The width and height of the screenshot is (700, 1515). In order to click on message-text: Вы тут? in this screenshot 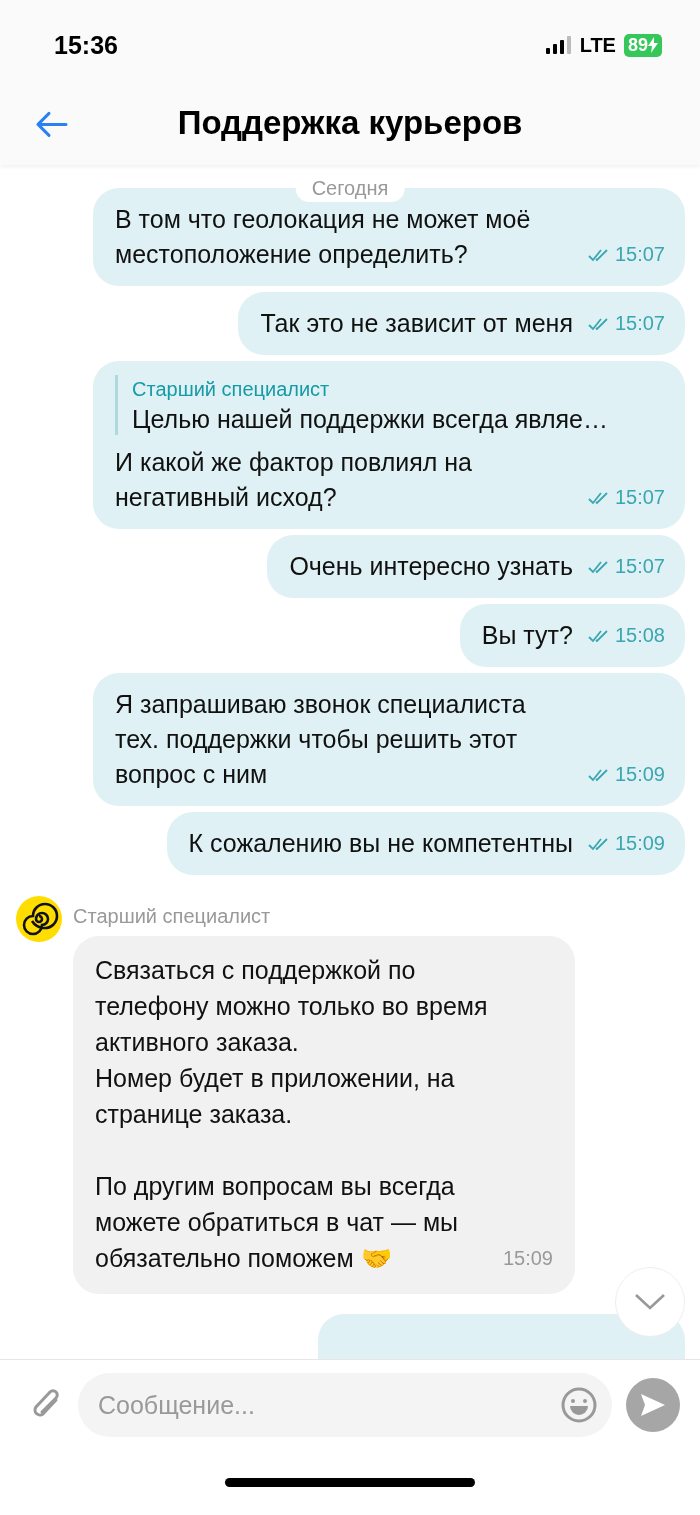, I will do `click(527, 635)`.